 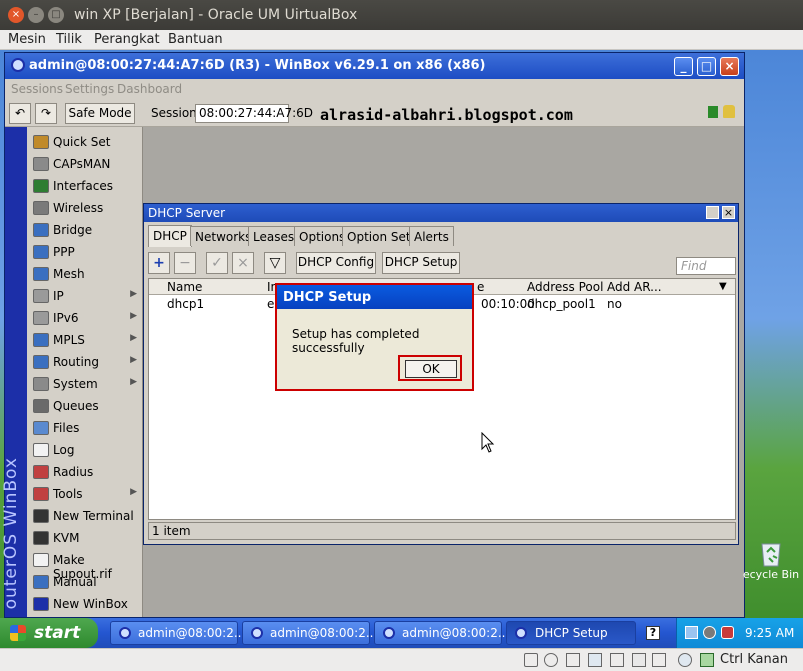 I want to click on task-dhcp-setup: DHCP Setup, so click(x=571, y=633).